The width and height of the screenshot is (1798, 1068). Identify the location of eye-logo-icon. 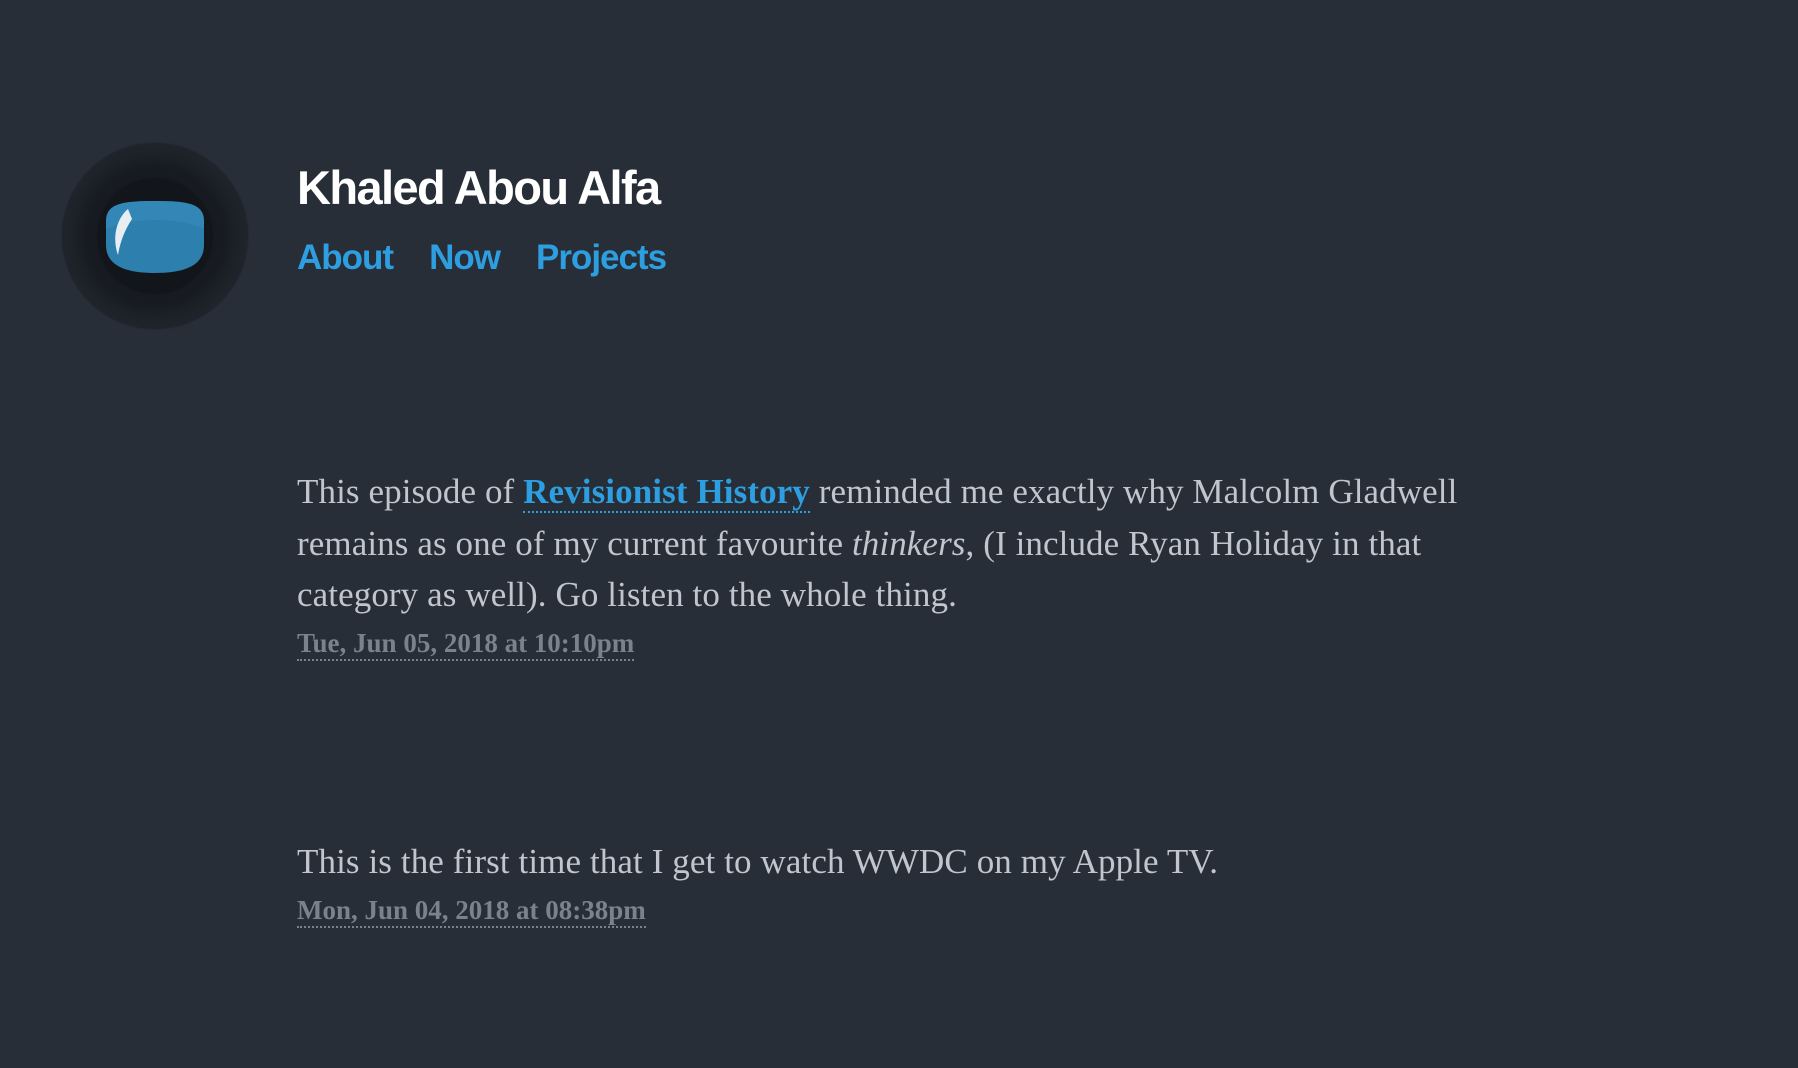
(155, 236).